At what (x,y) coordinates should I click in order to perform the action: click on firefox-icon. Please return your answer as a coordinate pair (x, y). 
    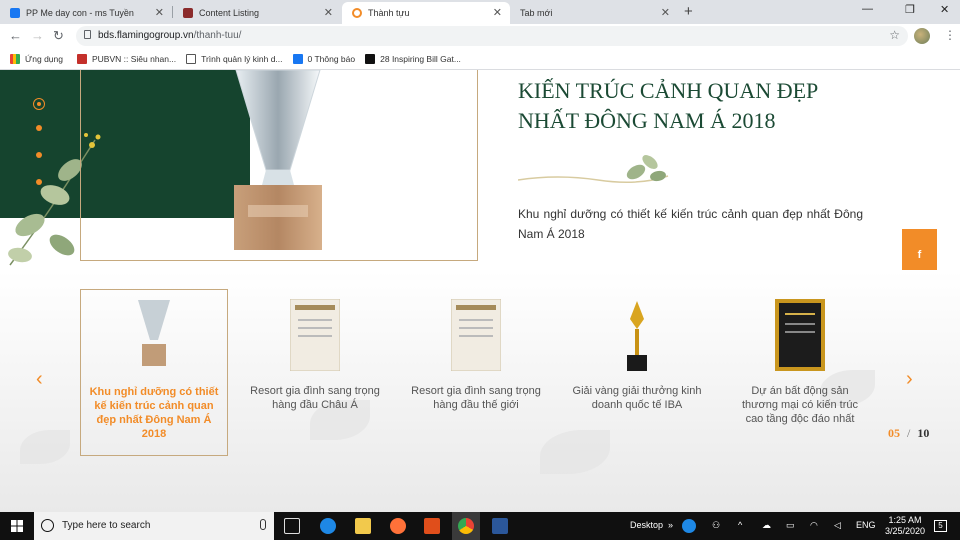
    Looking at the image, I should click on (398, 526).